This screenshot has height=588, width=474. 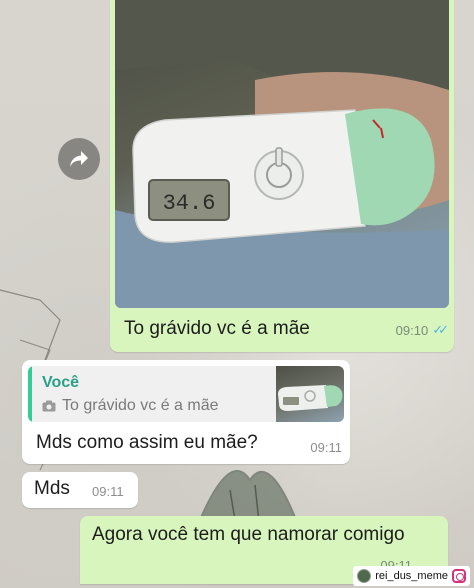 I want to click on quoted-text-row: To grávido vc é a mãe, so click(x=130, y=406).